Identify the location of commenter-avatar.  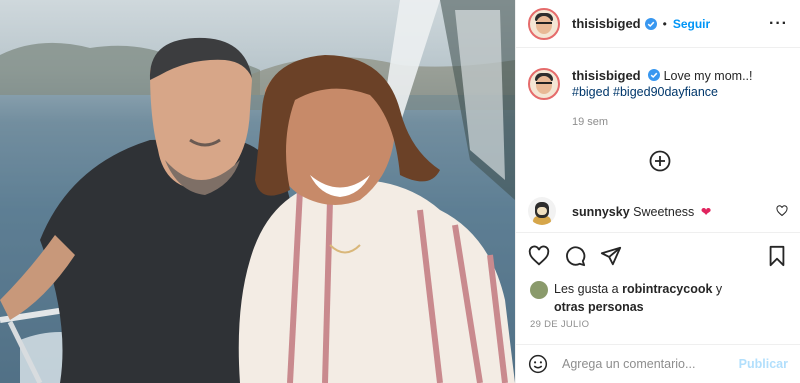
(542, 211).